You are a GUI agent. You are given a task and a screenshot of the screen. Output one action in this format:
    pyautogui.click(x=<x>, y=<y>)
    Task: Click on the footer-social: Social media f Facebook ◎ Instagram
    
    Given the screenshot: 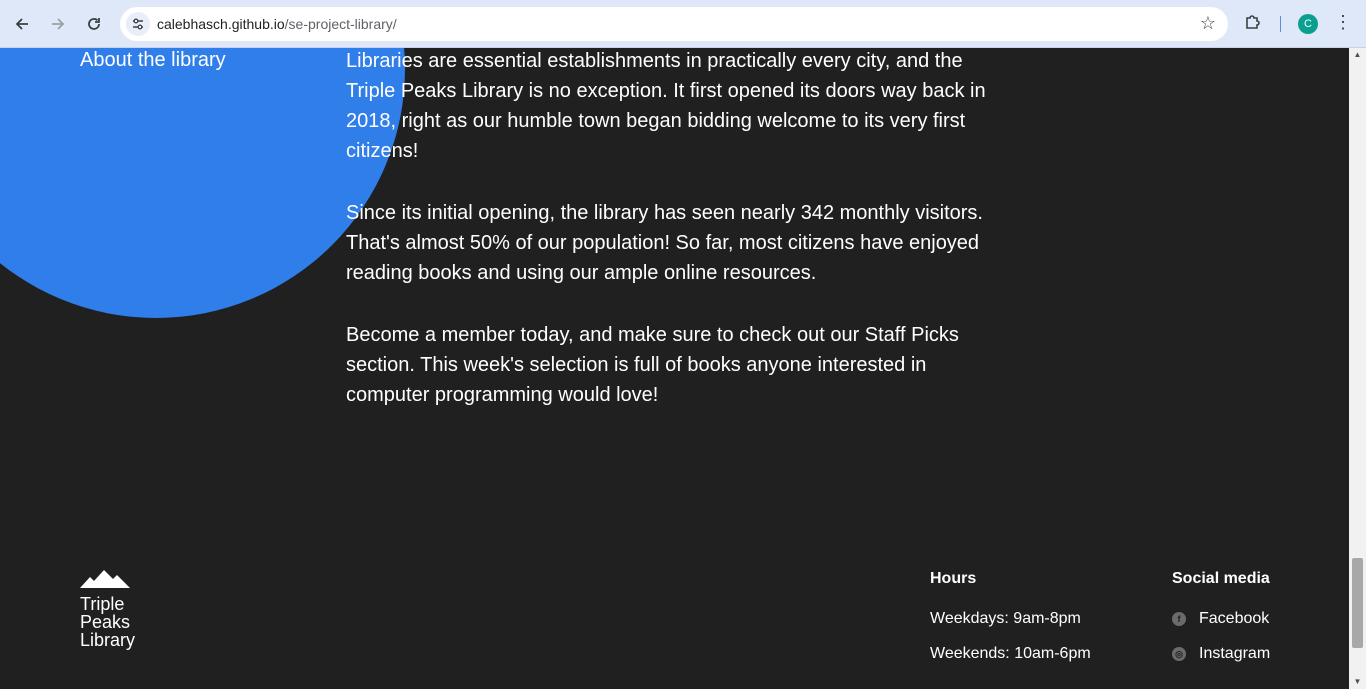 What is the action you would take?
    pyautogui.click(x=1221, y=625)
    